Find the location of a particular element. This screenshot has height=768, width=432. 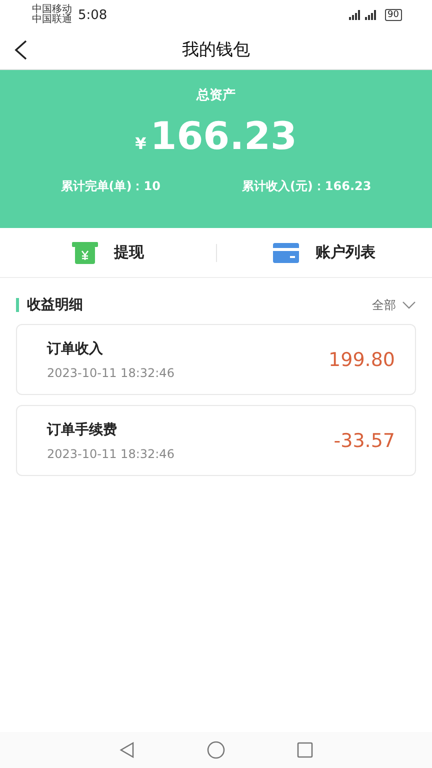

status-time: 5:08 is located at coordinates (93, 15).